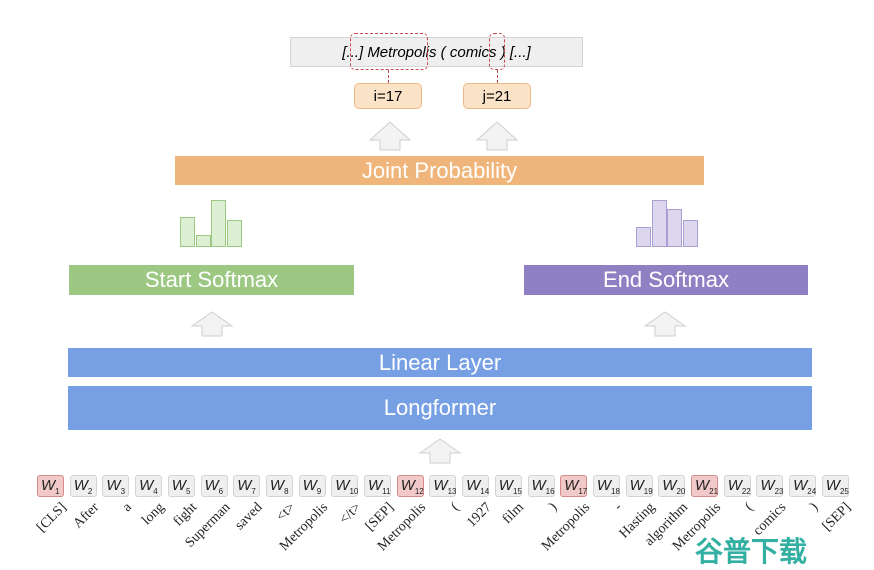  Describe the element at coordinates (802, 486) in the screenshot. I see `token-box: W24` at that location.